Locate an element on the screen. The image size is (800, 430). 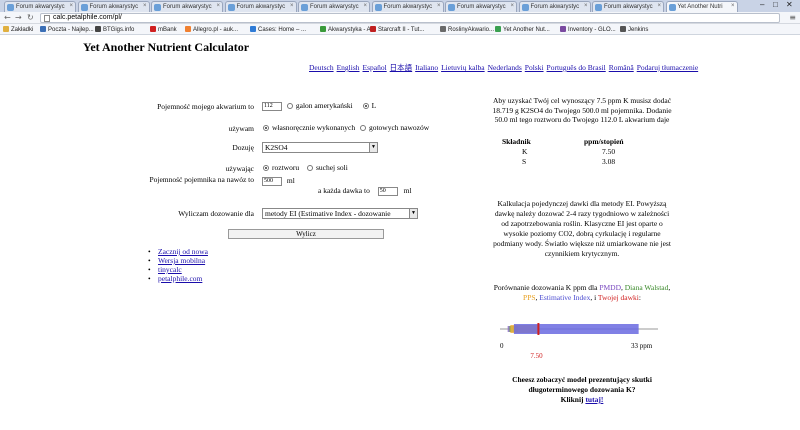
bookmark-item: Zakładki is located at coordinates (18, 29).